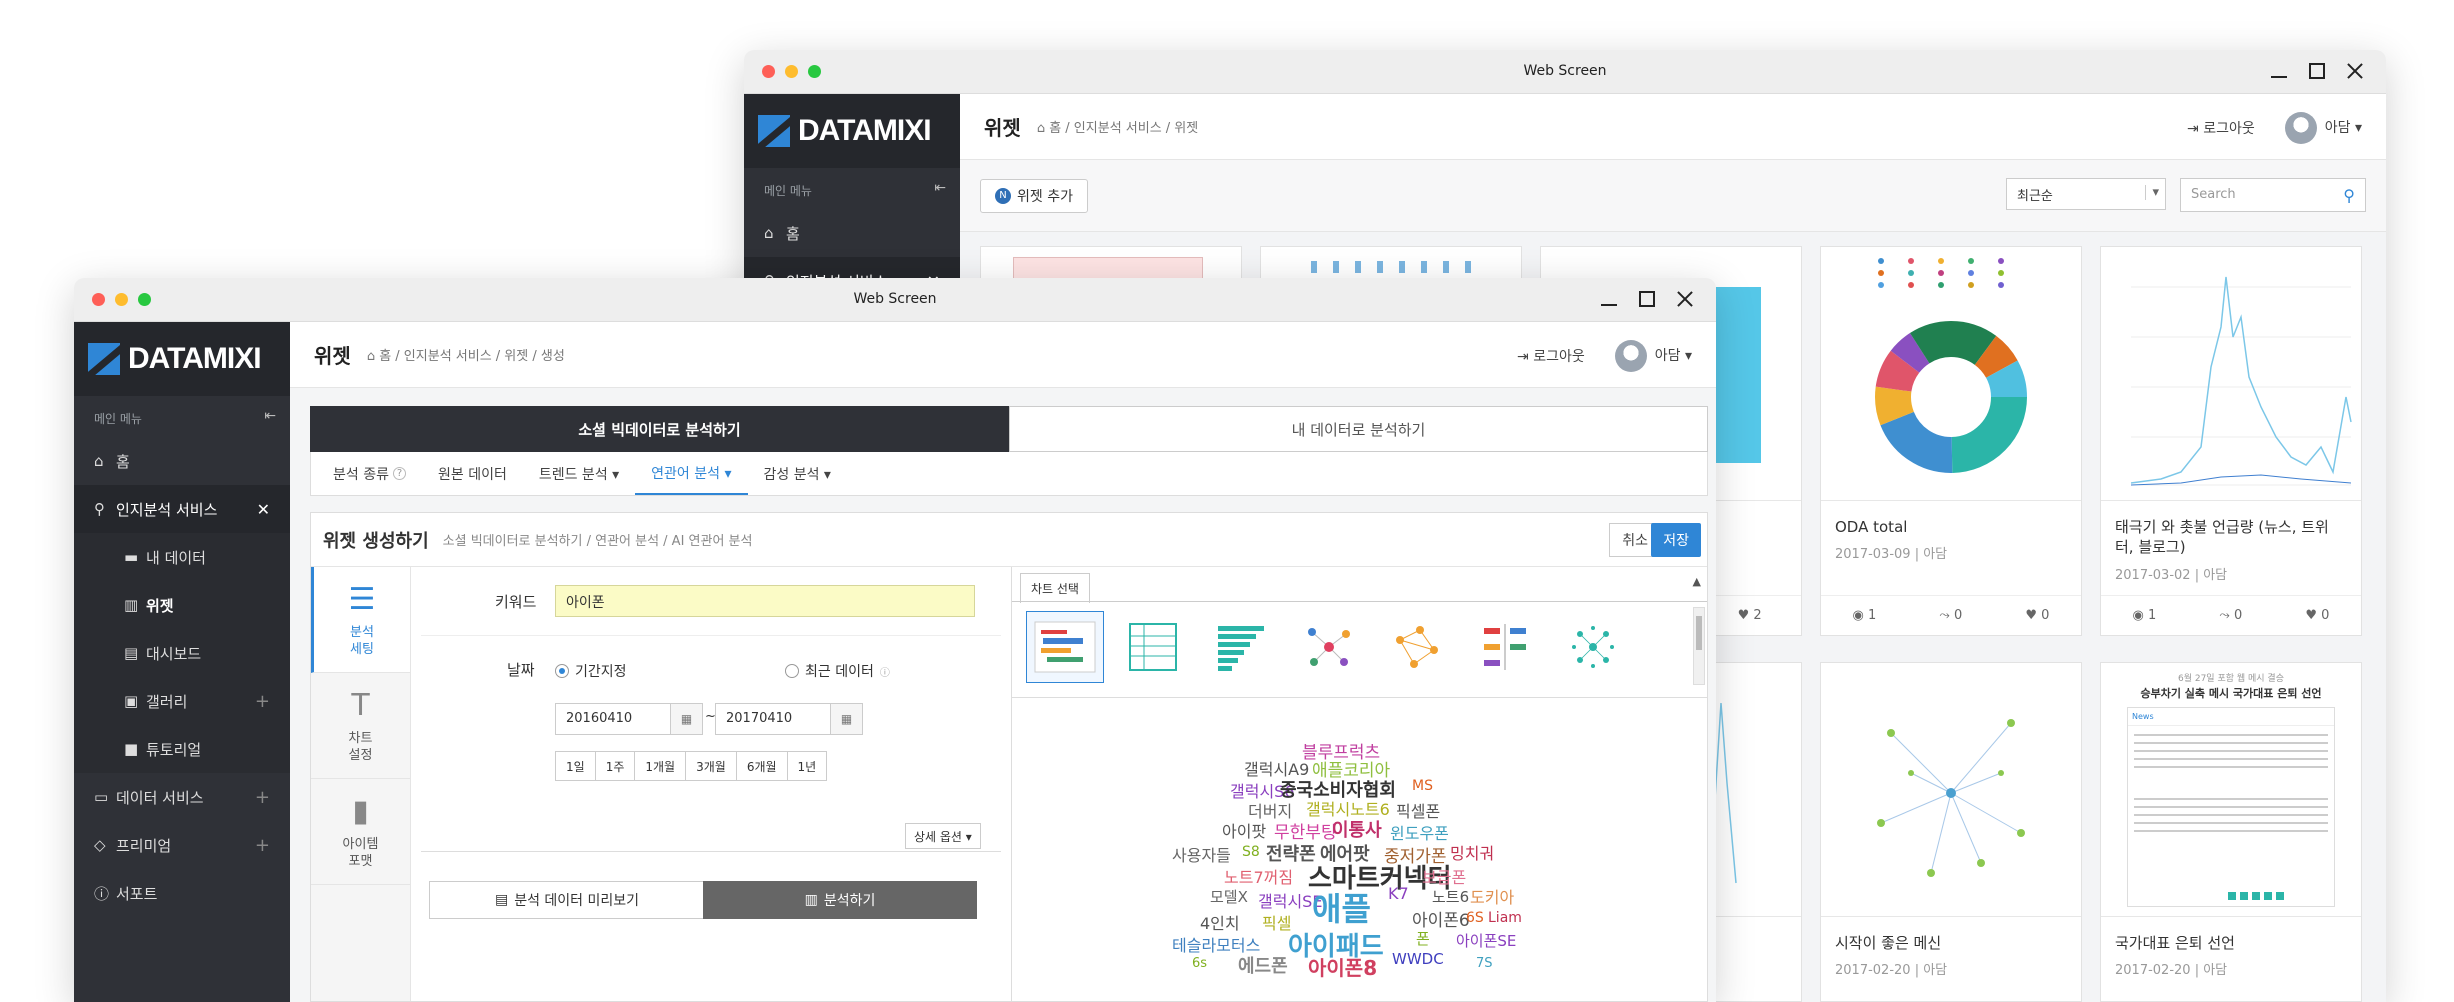  Describe the element at coordinates (1055, 588) in the screenshot. I see `tab-chart-select: 차트 선택` at that location.